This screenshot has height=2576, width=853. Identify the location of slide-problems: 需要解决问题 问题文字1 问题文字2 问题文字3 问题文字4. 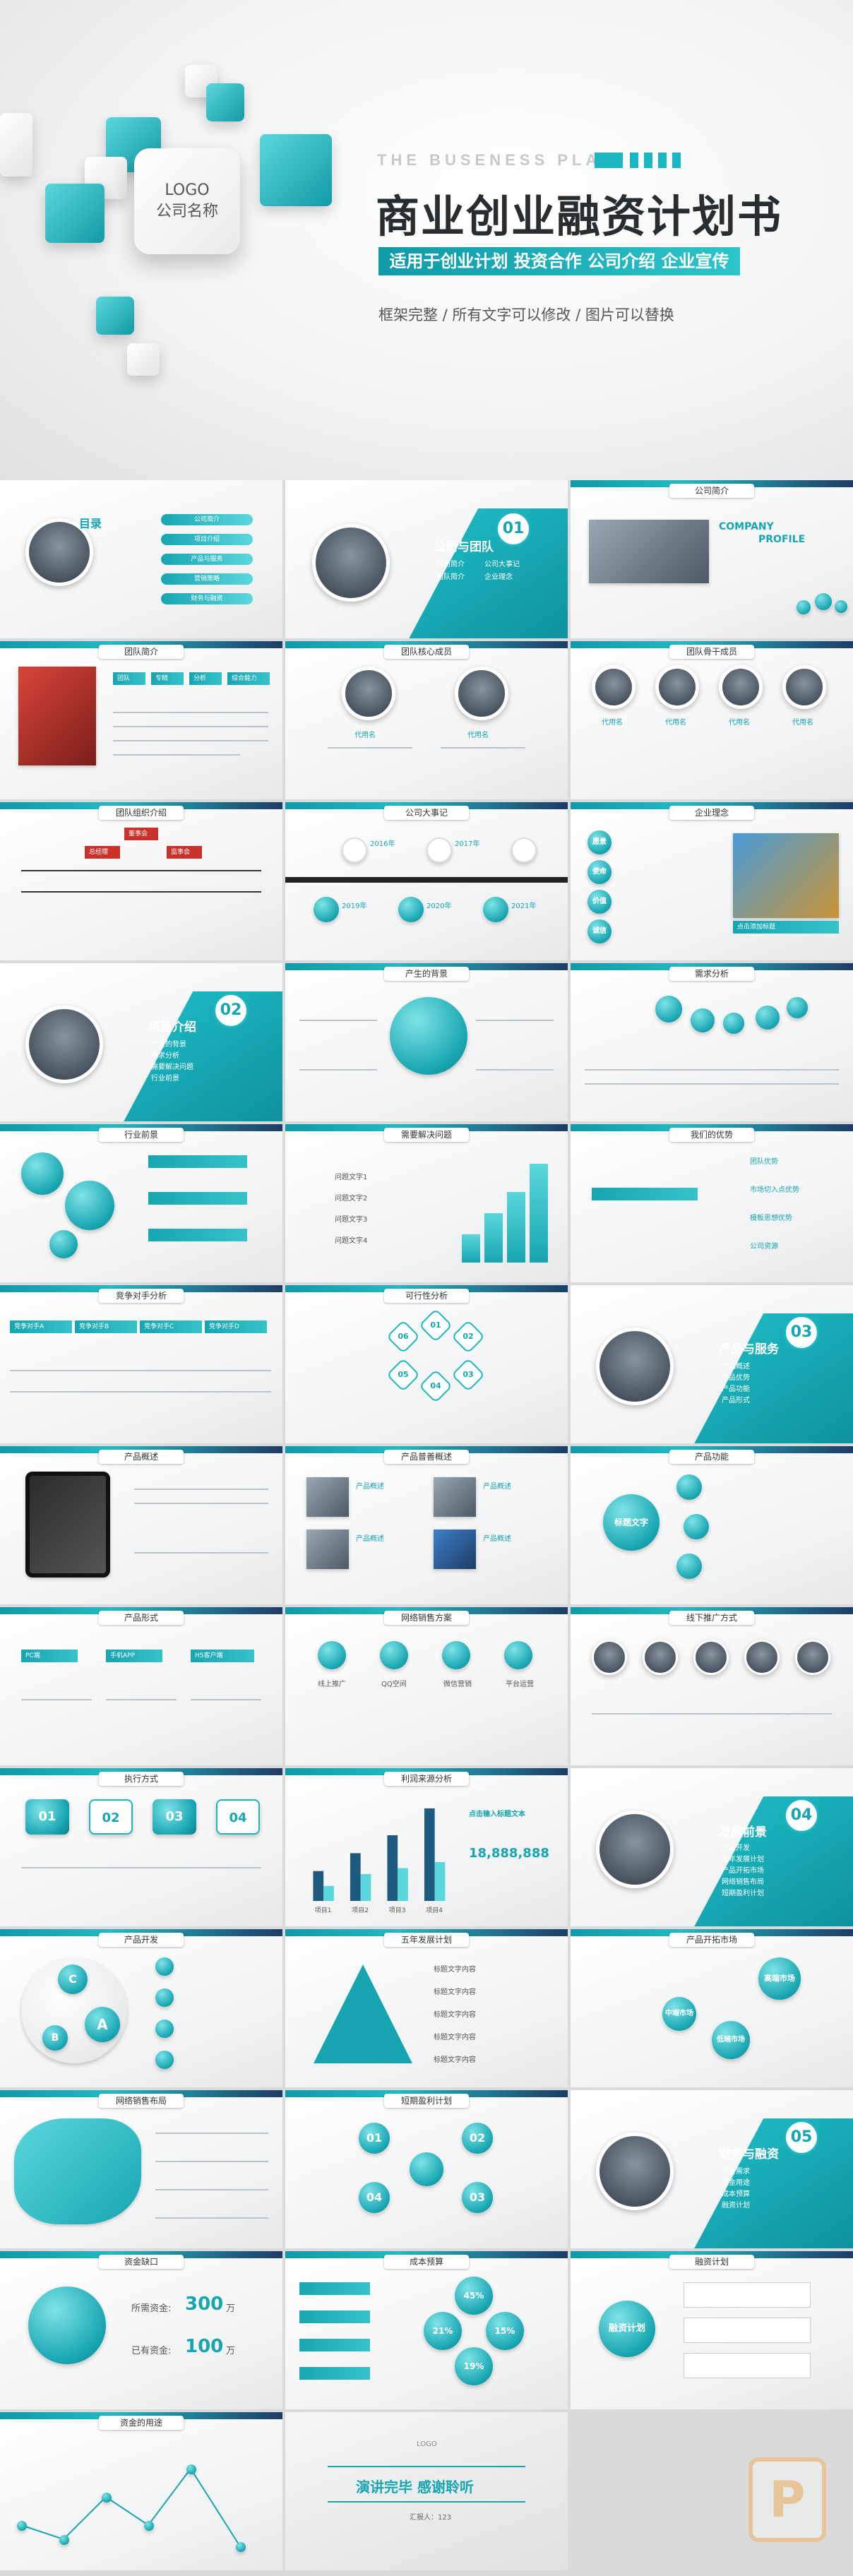
(426, 1203).